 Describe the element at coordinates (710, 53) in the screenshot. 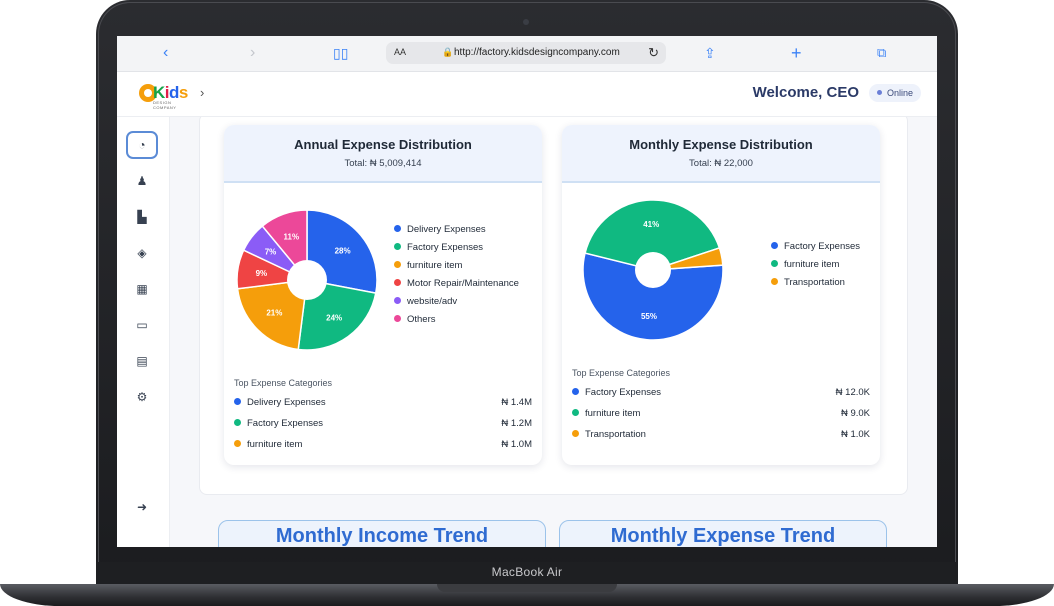

I see `share-icon: ⇪` at that location.